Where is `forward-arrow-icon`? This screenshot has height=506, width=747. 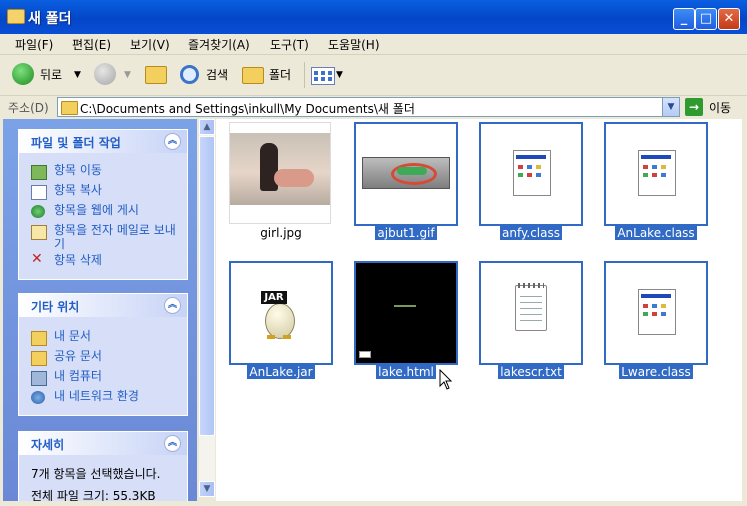 forward-arrow-icon is located at coordinates (105, 74).